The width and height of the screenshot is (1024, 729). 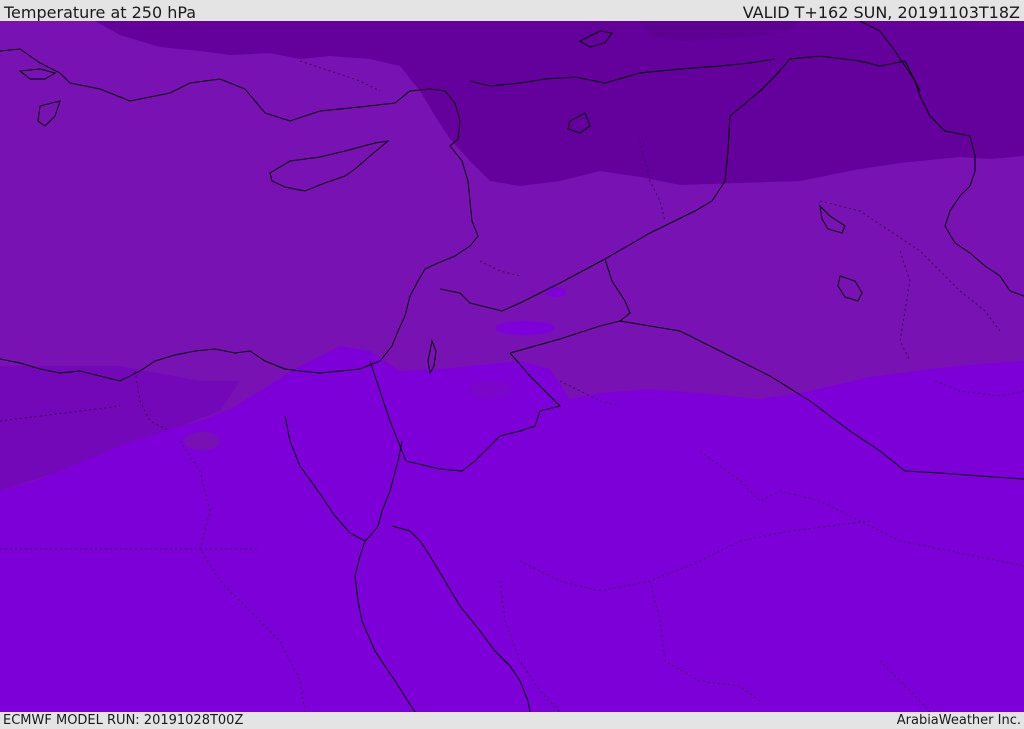 What do you see at coordinates (100, 12) in the screenshot?
I see `map-title: Temperature at 250 hPa` at bounding box center [100, 12].